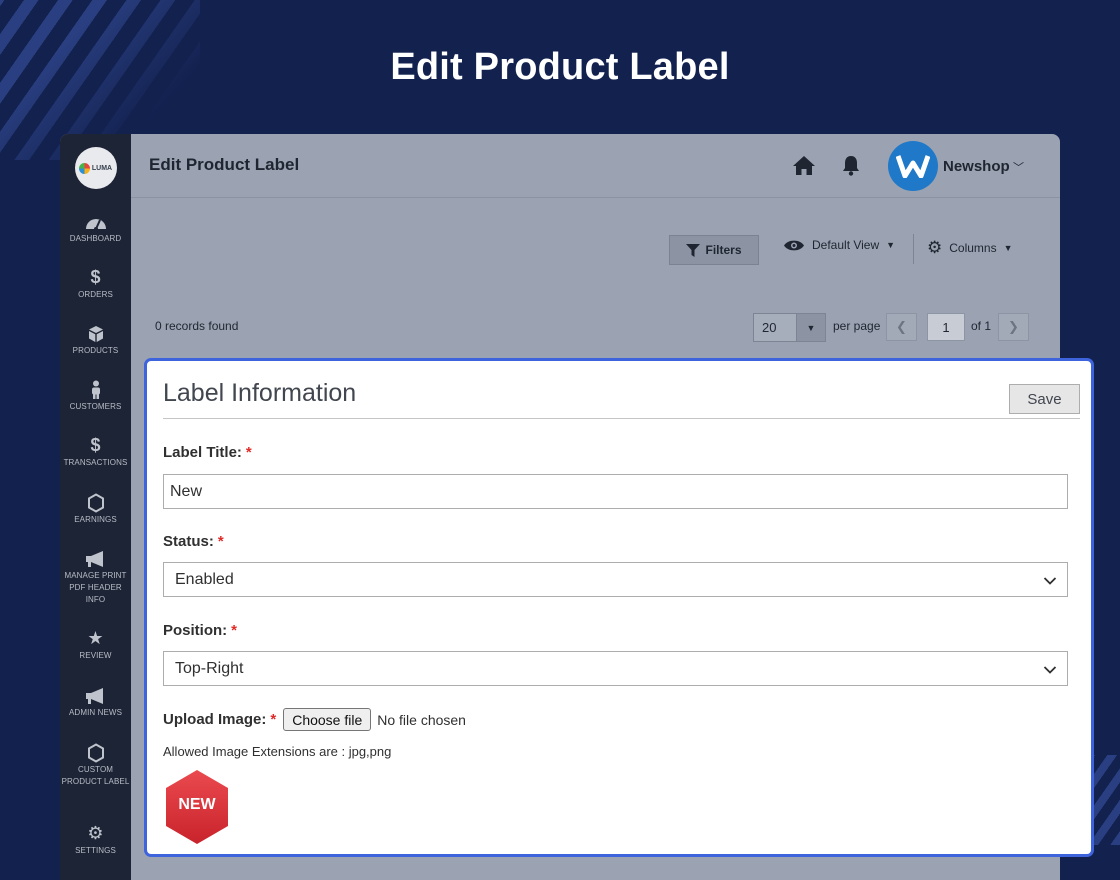 The width and height of the screenshot is (1120, 880). I want to click on status-label: Status: *, so click(193, 541).